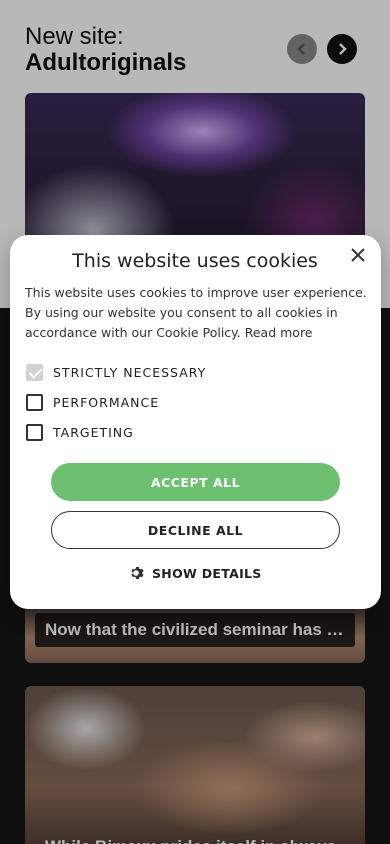  Describe the element at coordinates (137, 573) in the screenshot. I see `gear-icon` at that location.